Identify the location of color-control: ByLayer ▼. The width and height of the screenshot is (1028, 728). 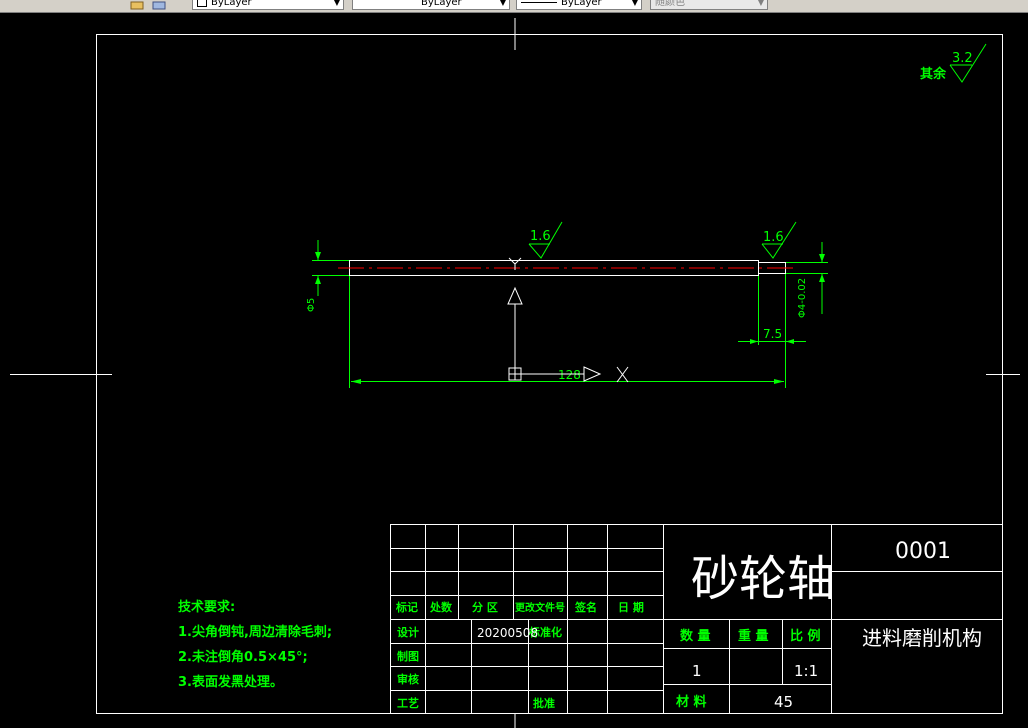
(268, 5).